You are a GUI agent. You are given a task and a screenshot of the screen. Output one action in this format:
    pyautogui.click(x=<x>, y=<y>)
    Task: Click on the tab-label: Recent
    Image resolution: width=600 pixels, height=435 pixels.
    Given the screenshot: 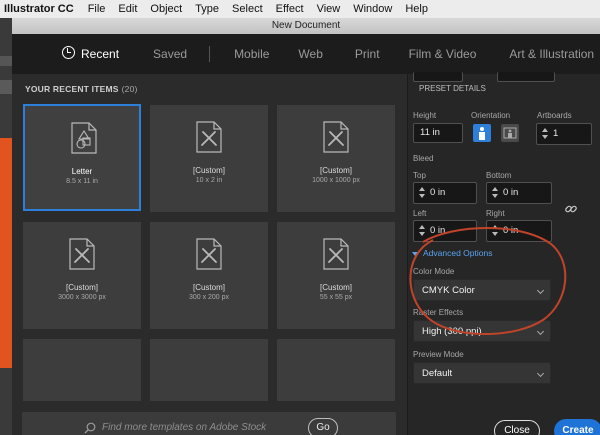 What is the action you would take?
    pyautogui.click(x=100, y=54)
    